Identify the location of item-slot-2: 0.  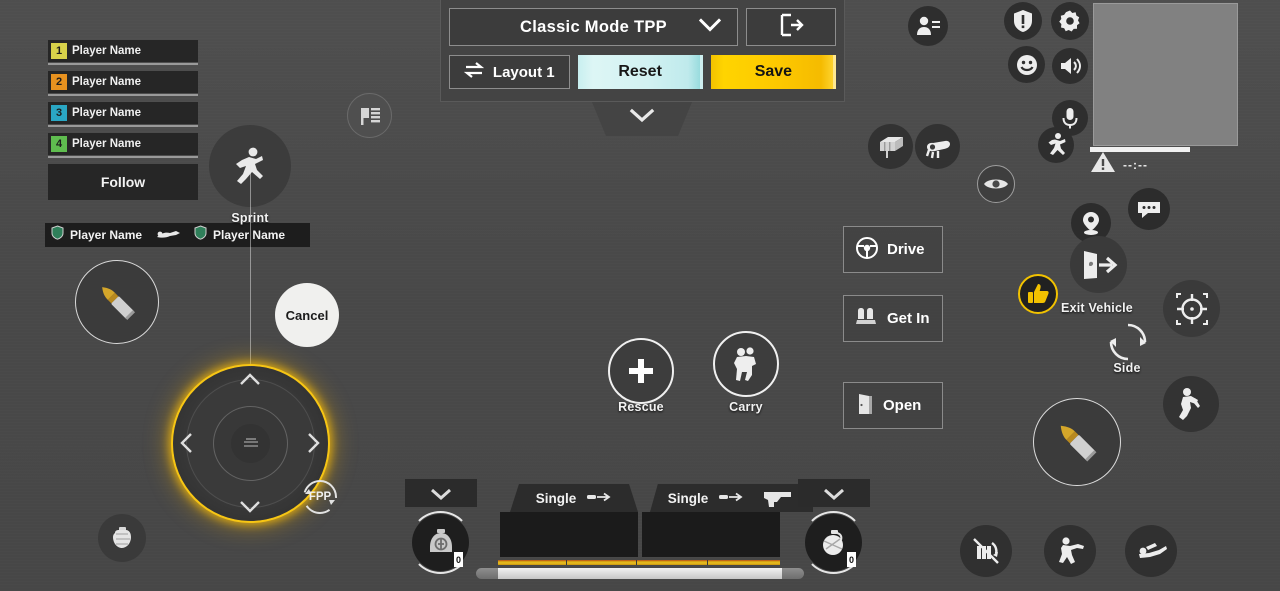
(833, 542).